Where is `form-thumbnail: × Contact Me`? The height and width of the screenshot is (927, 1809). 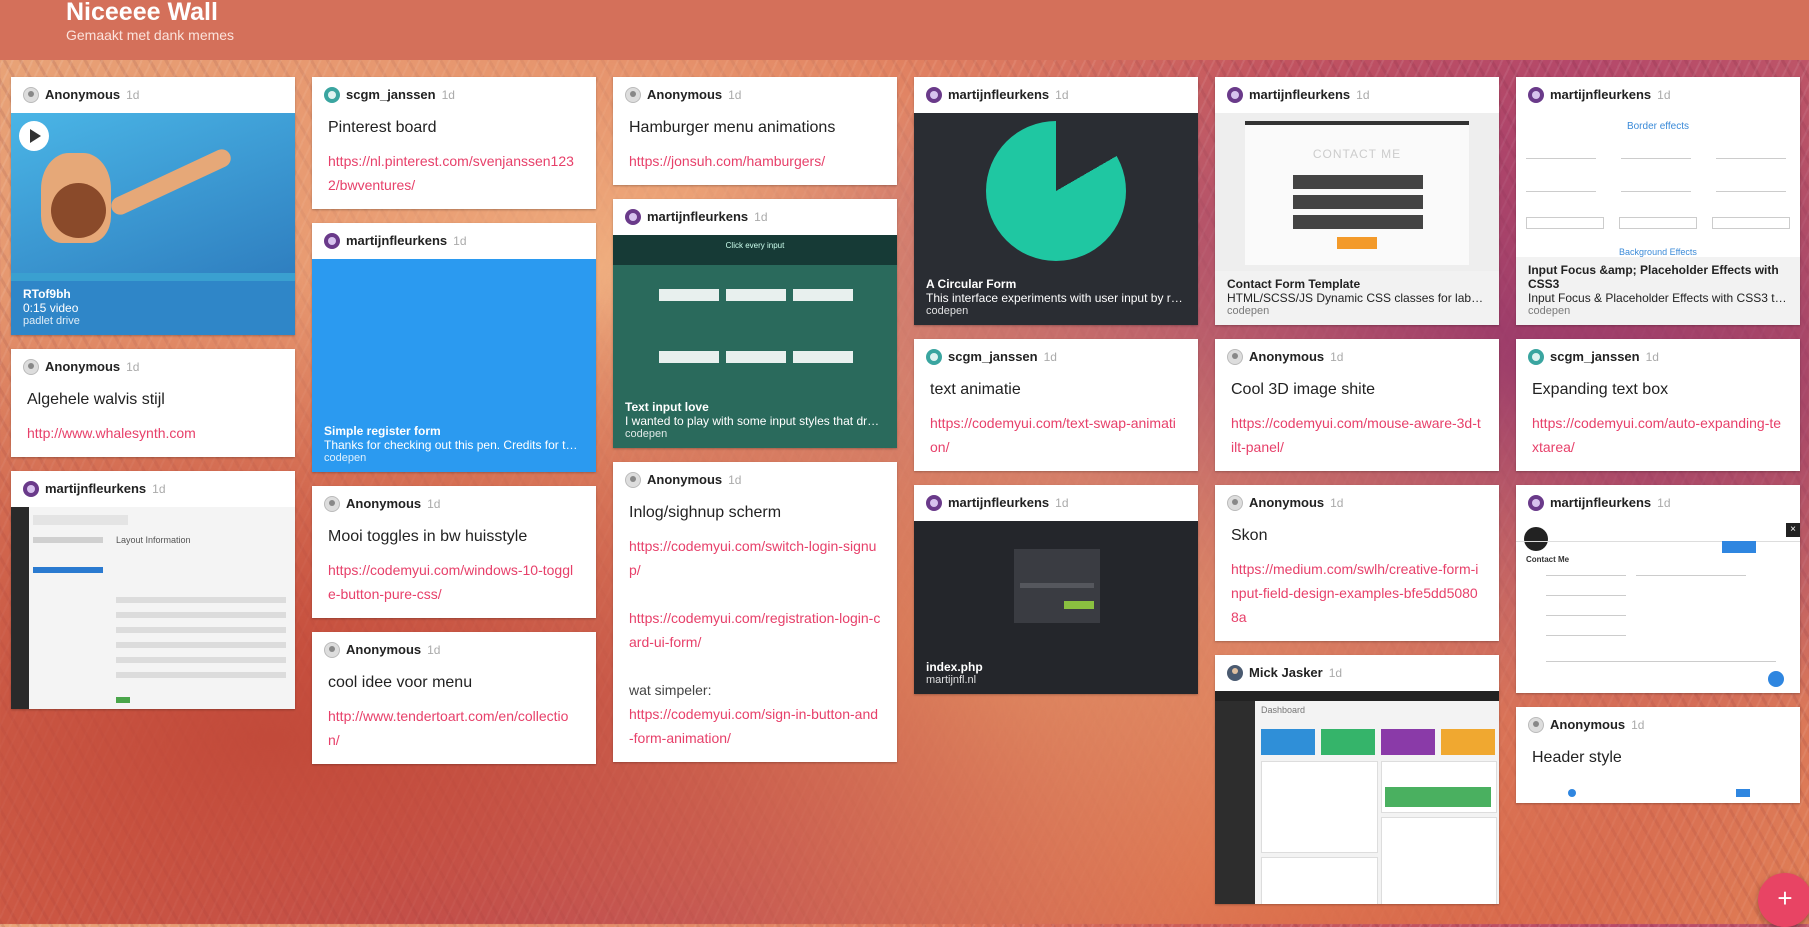
form-thumbnail: × Contact Me is located at coordinates (1658, 607).